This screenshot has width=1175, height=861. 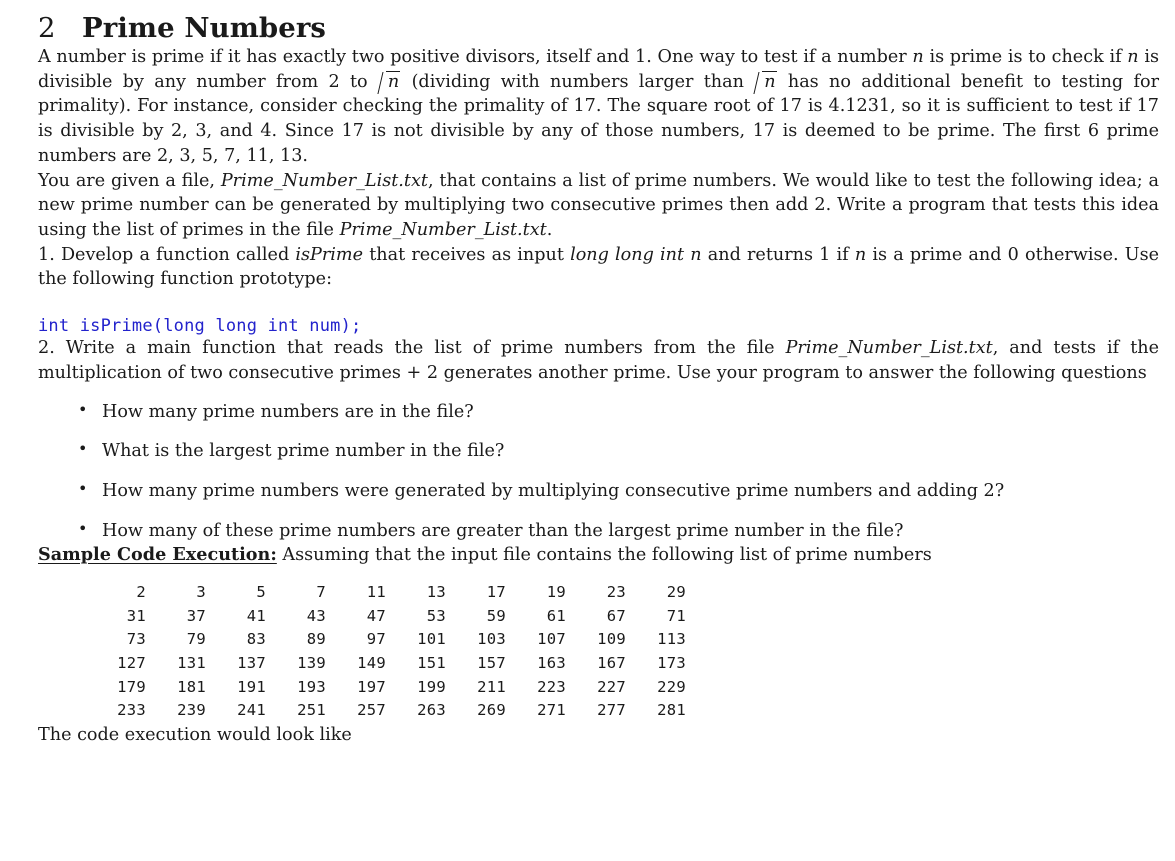 What do you see at coordinates (889, 348) in the screenshot?
I see `filename-3: Prime_Number_List.txt` at bounding box center [889, 348].